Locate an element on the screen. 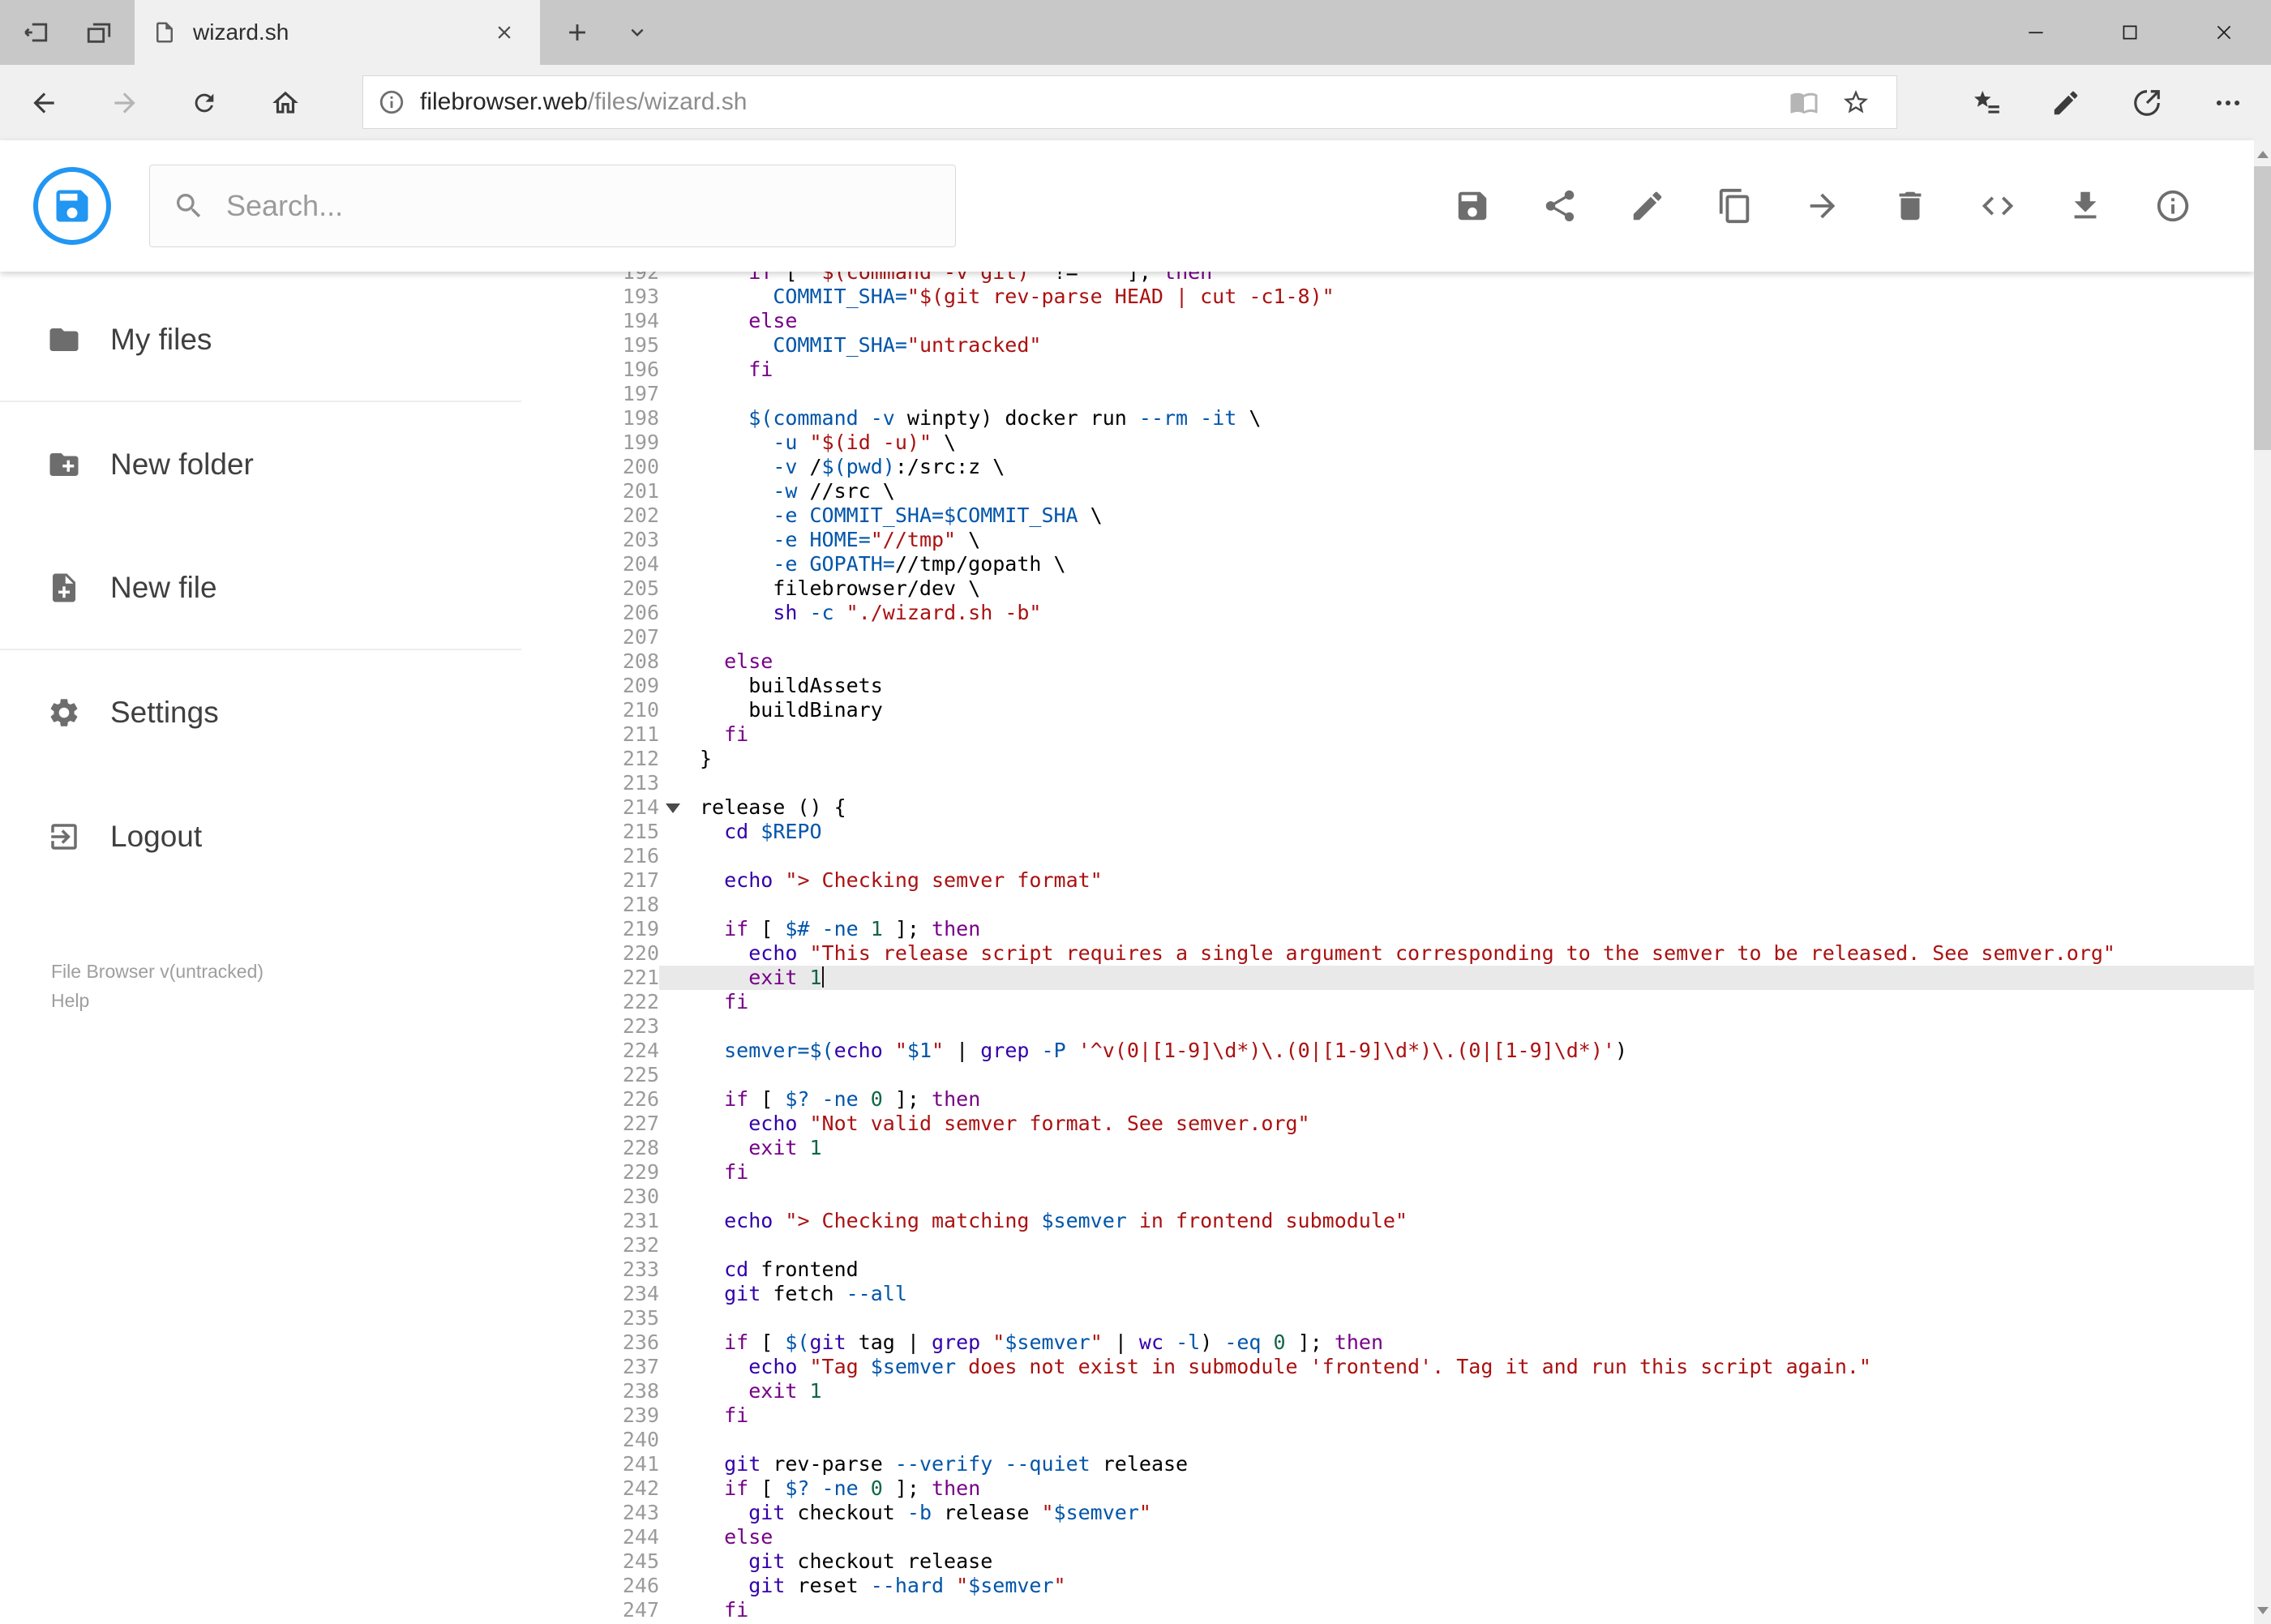 Image resolution: width=2271 pixels, height=1624 pixels. code-line-225: 225 is located at coordinates (1387, 1075).